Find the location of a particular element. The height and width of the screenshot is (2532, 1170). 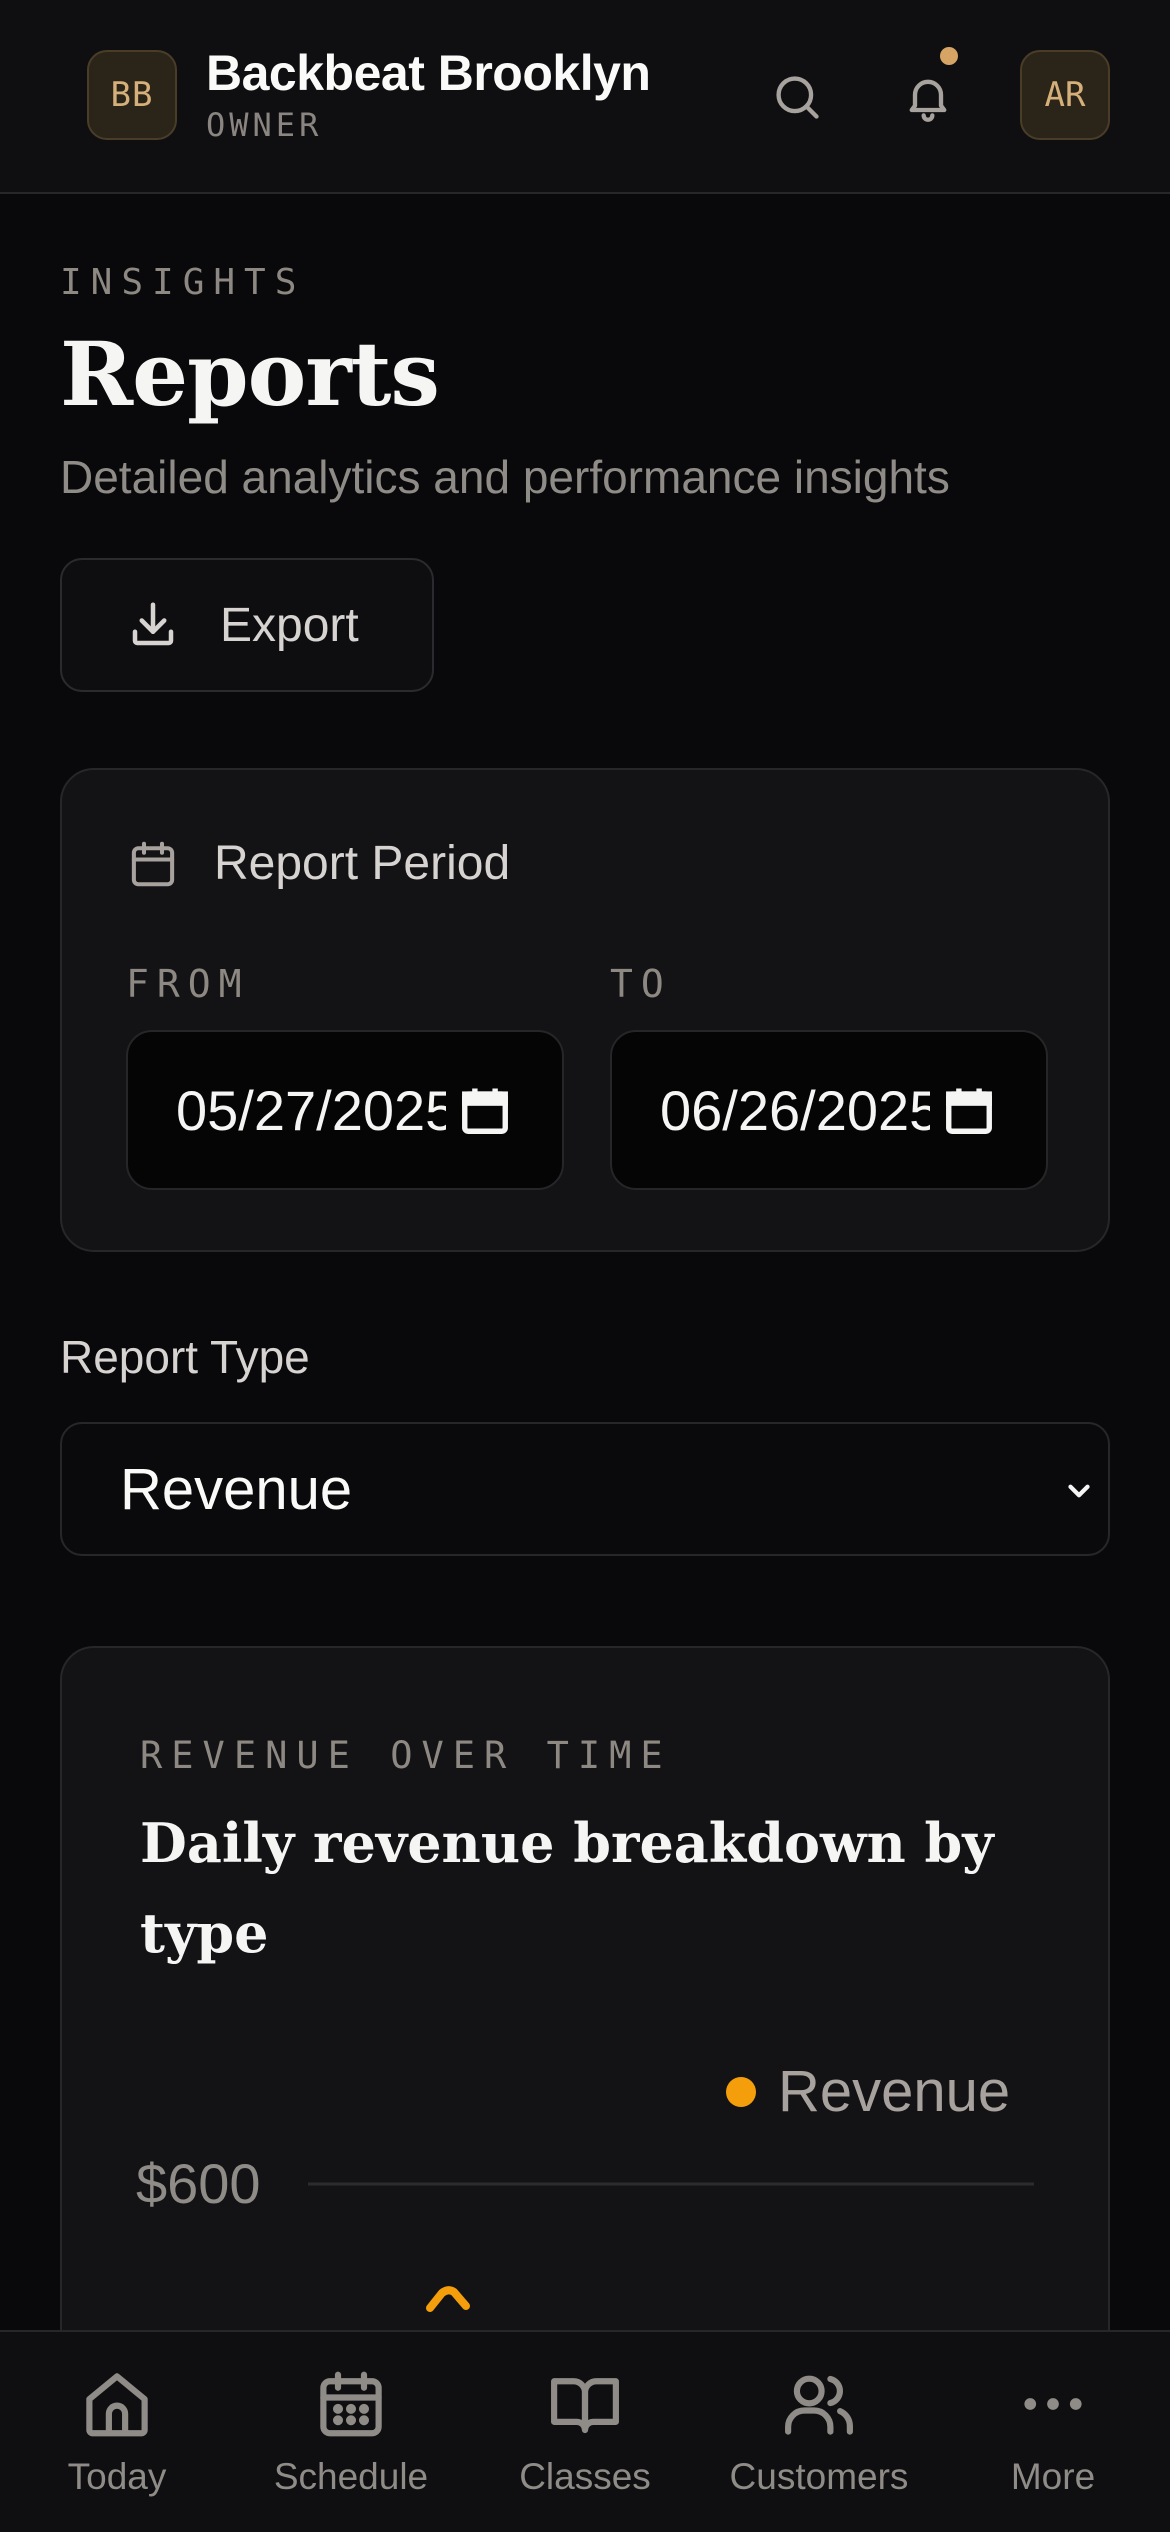

from-label: FROM is located at coordinates (188, 984).